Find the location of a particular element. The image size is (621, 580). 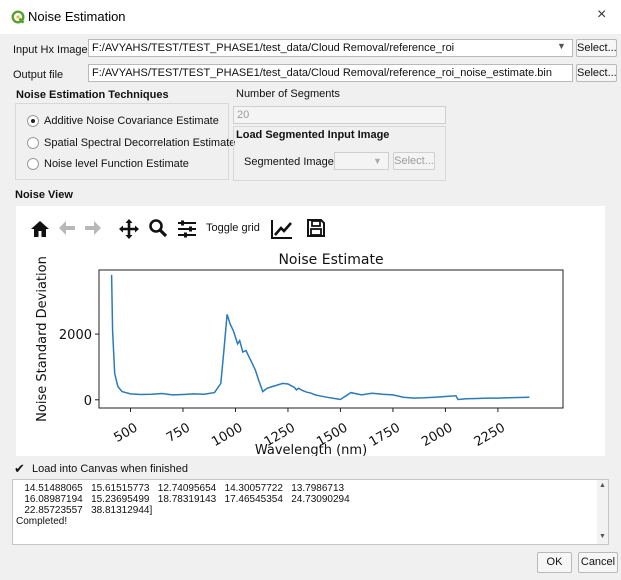

chart-title: Noise Estimate is located at coordinates (330, 260).